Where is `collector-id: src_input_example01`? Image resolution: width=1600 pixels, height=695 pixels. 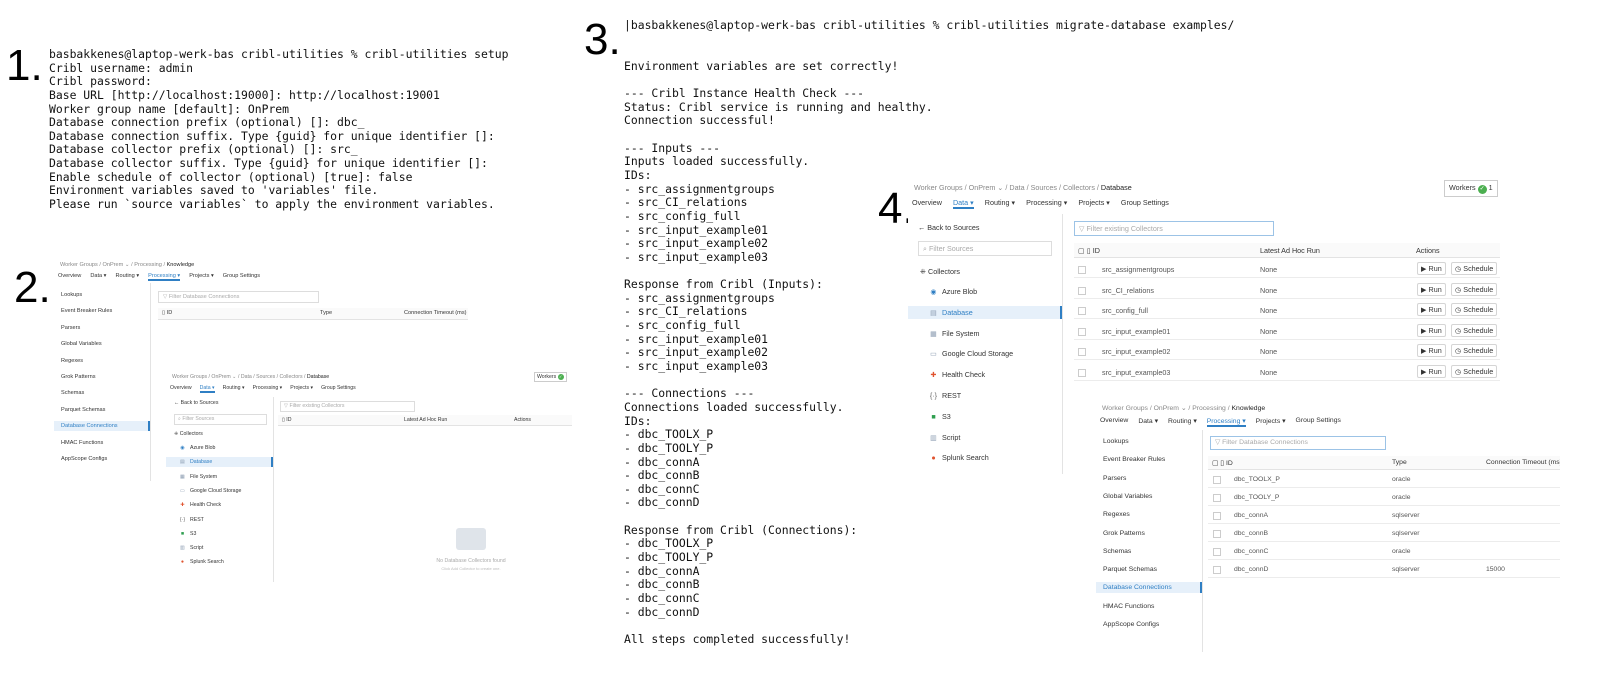 collector-id: src_input_example01 is located at coordinates (1136, 331).